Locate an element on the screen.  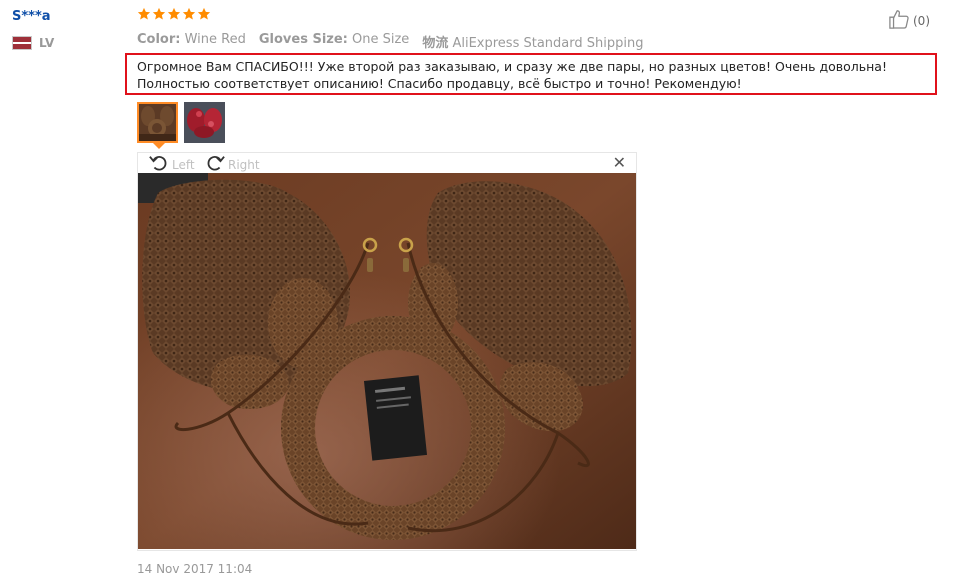
reviewer-country: LV is located at coordinates (33, 43).